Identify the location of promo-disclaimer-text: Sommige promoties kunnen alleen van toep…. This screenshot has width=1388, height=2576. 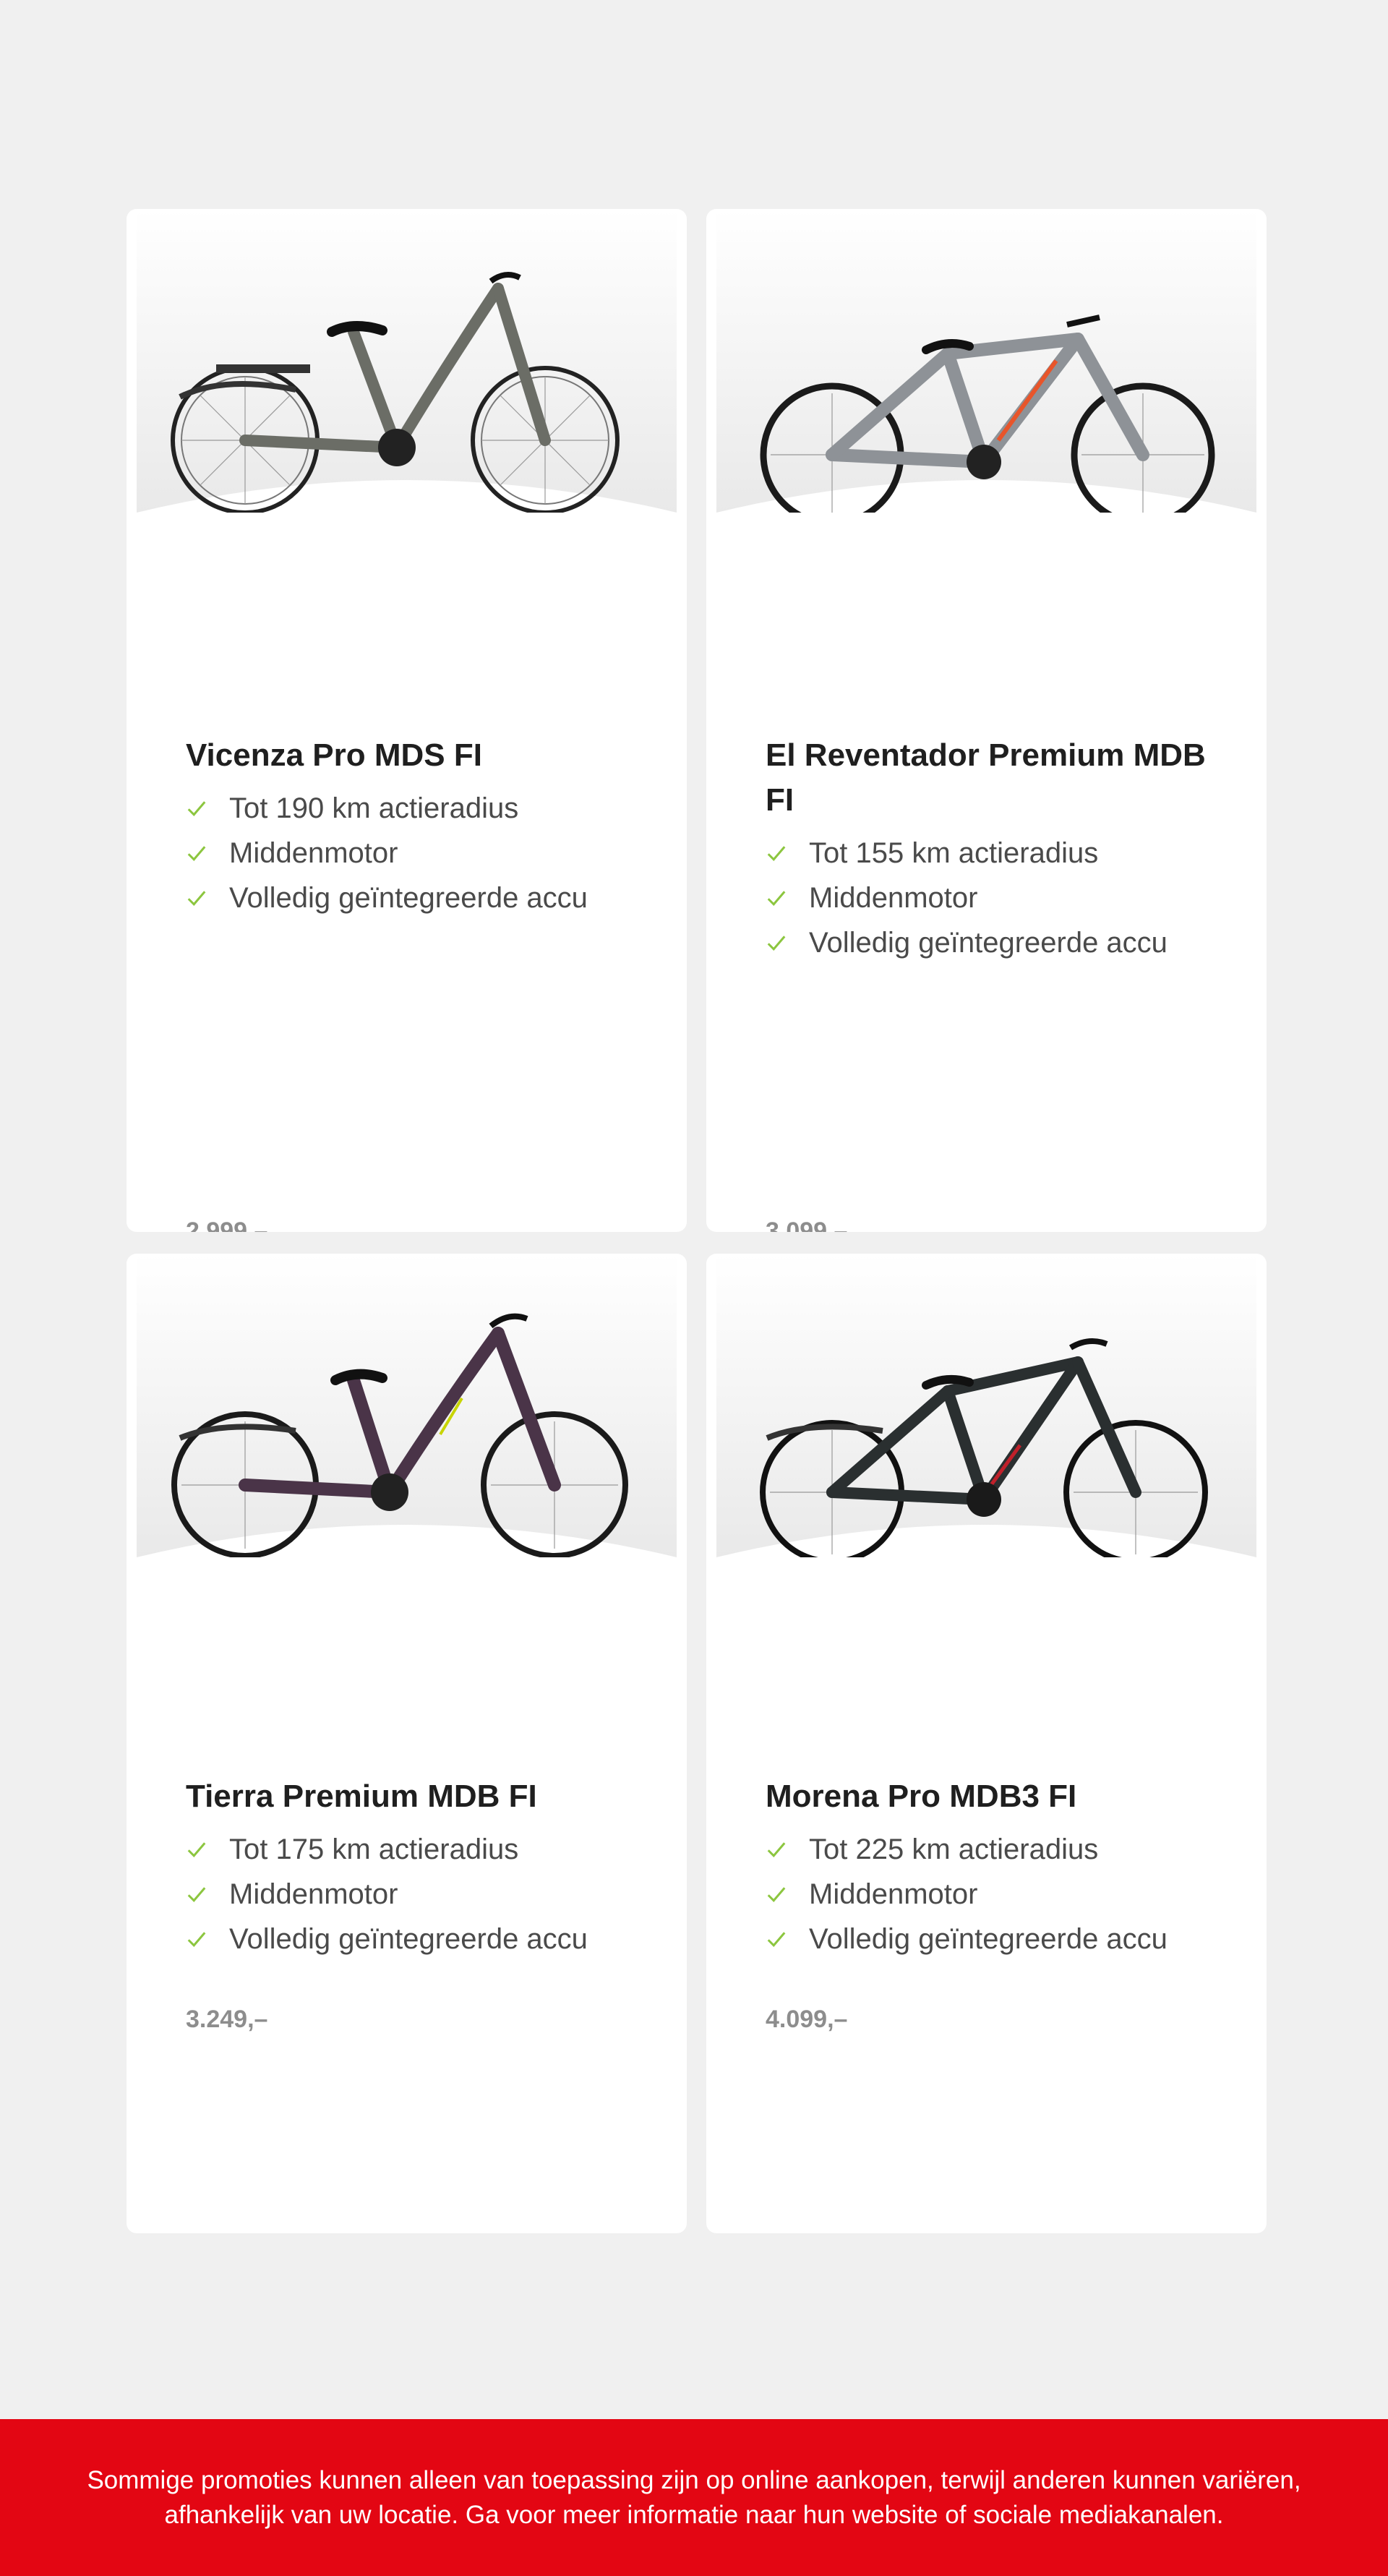
(694, 2497).